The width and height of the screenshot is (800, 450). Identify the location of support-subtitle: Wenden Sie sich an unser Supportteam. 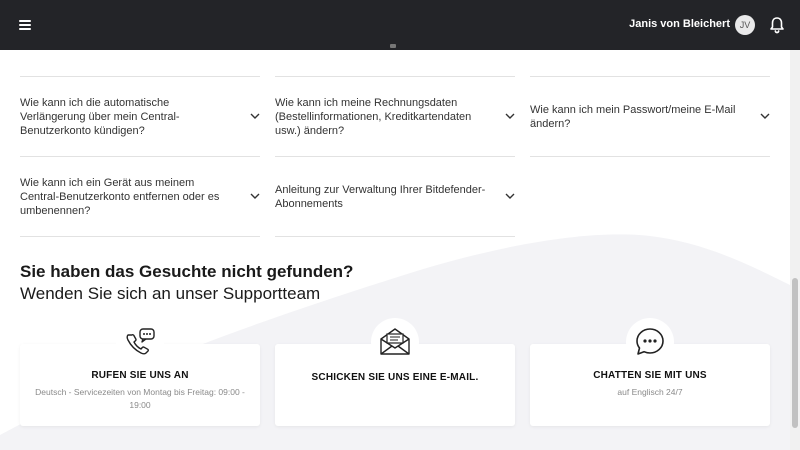
(170, 293).